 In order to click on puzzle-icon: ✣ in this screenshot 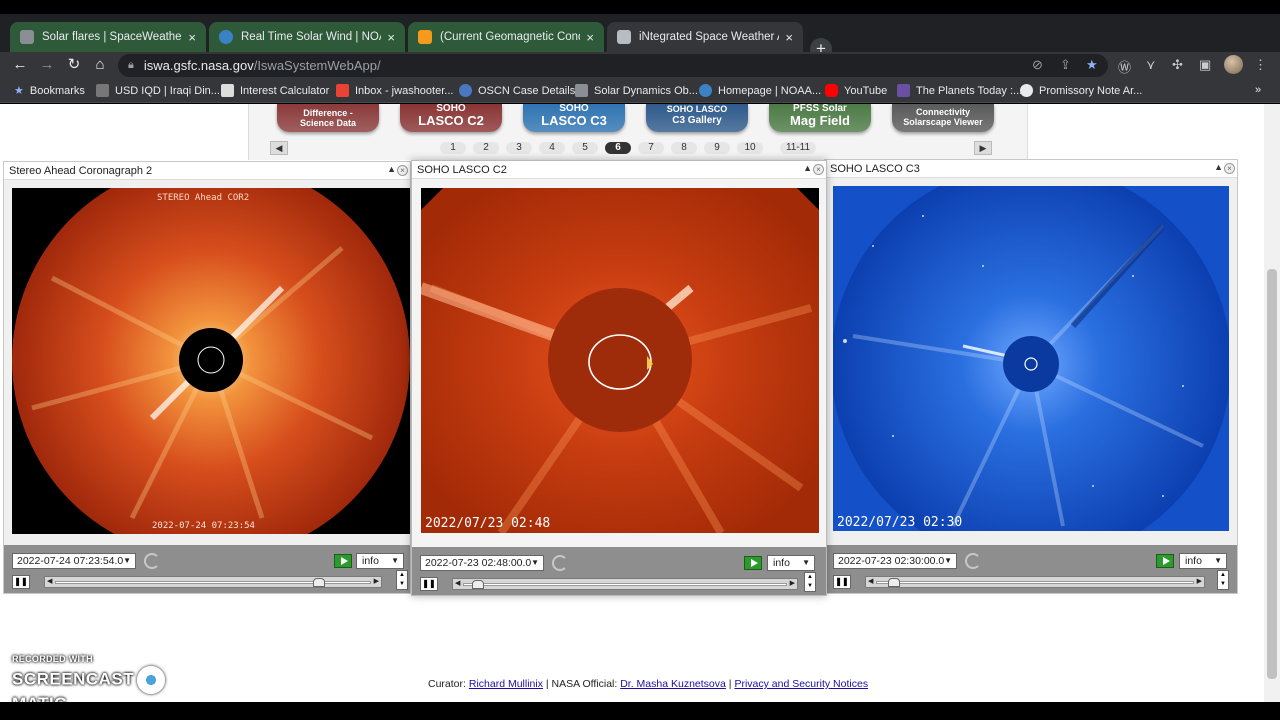, I will do `click(1177, 65)`.